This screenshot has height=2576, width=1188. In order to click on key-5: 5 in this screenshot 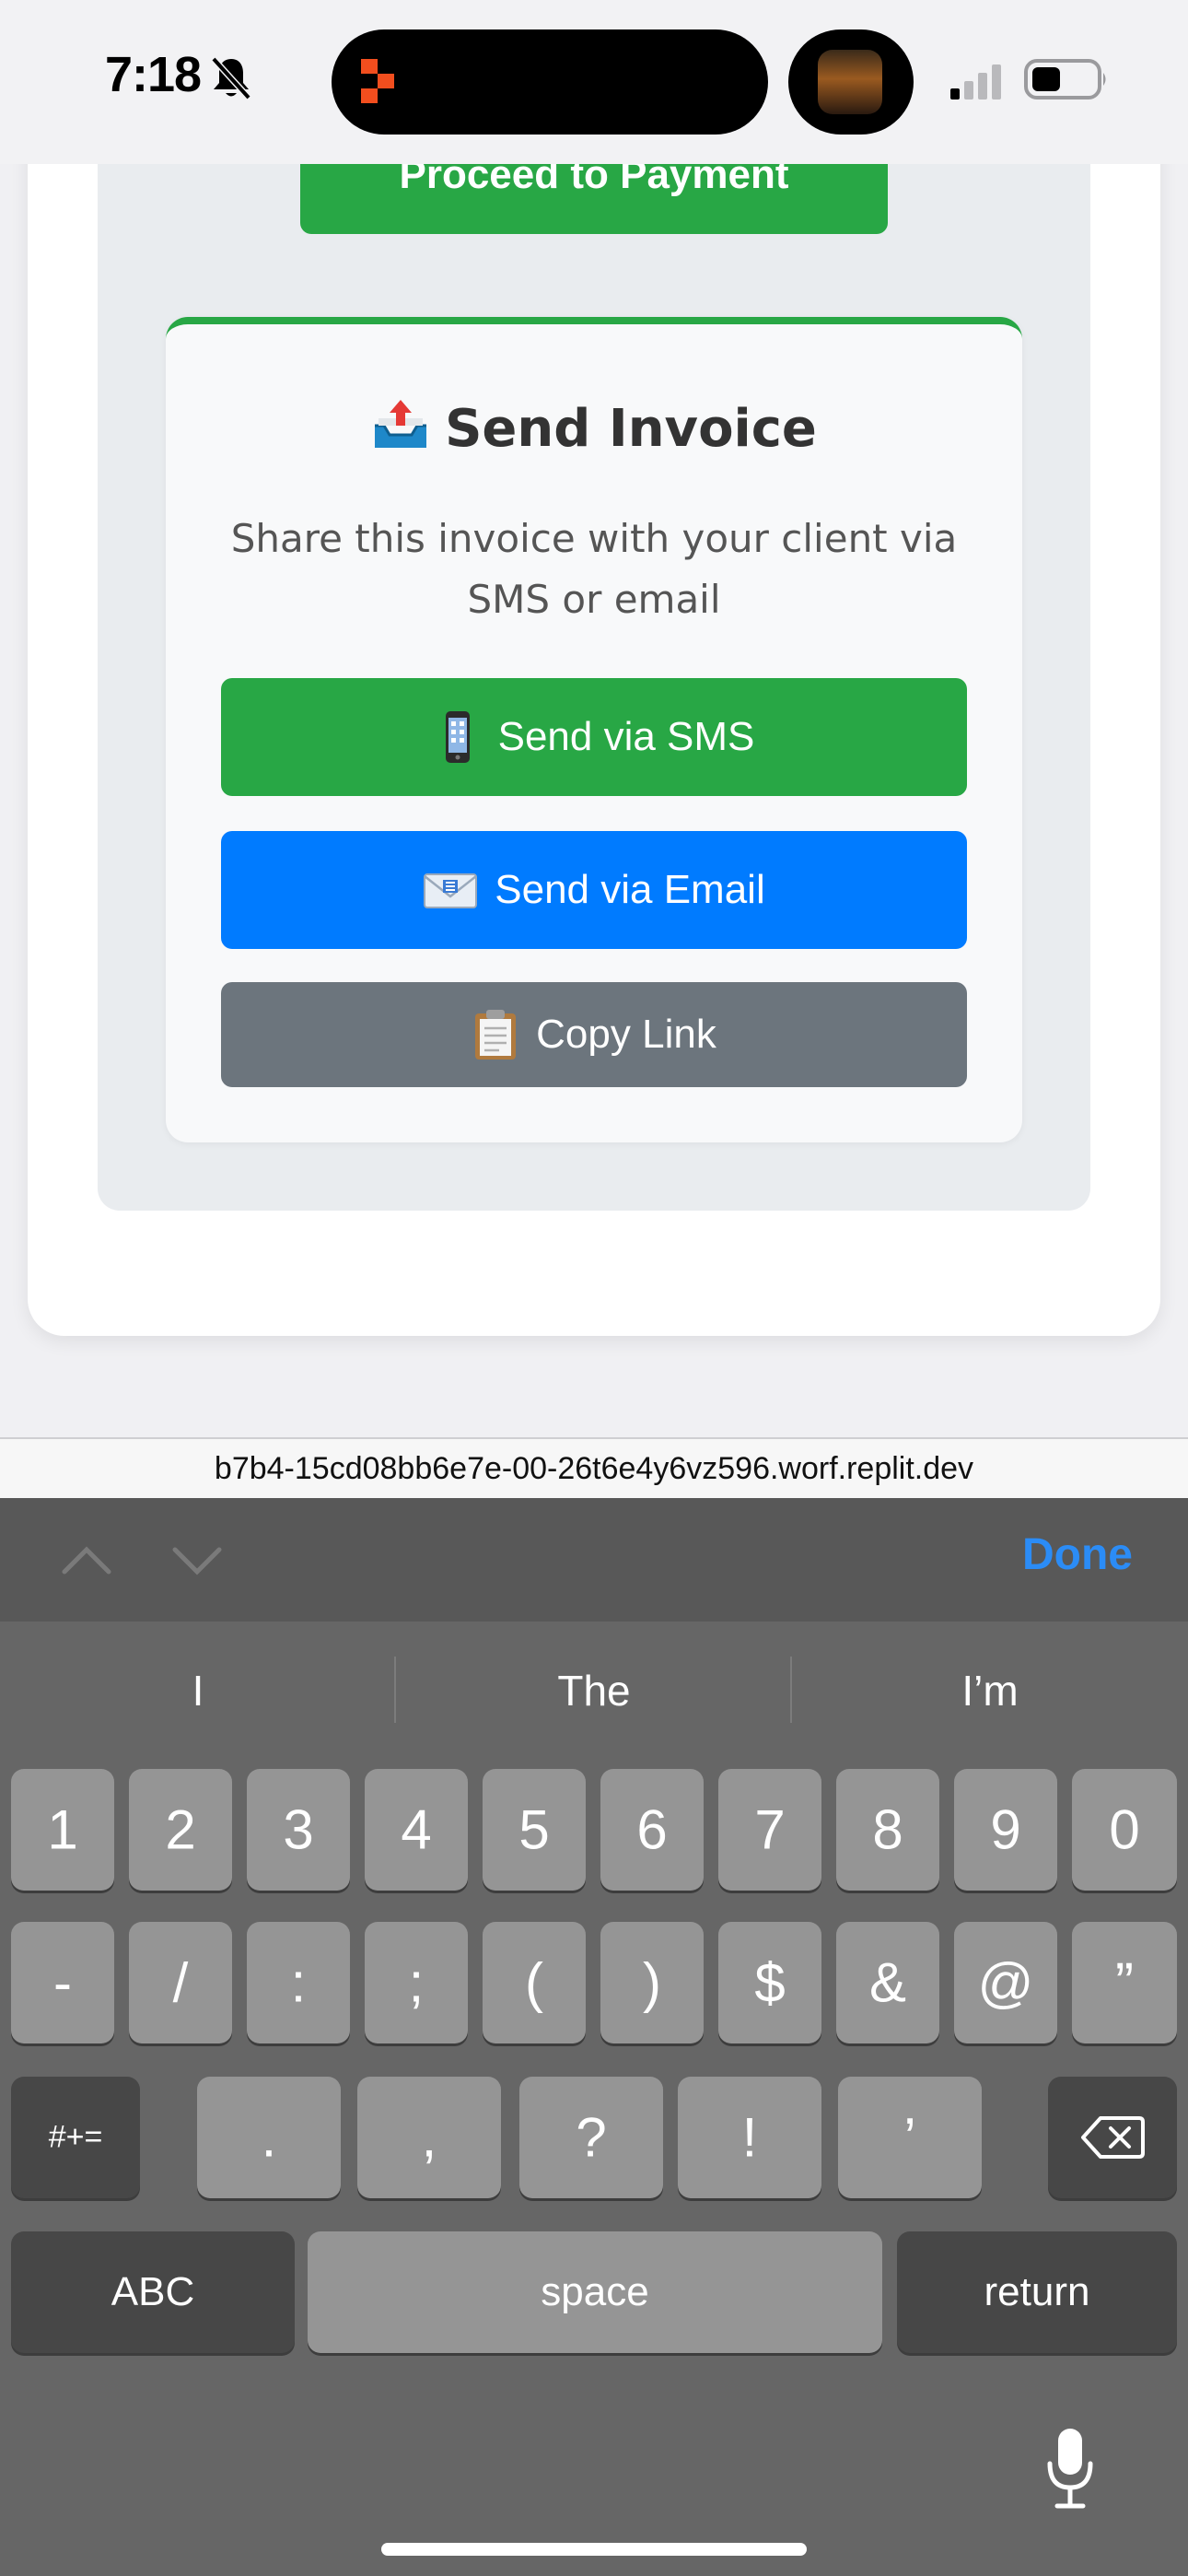, I will do `click(534, 1830)`.